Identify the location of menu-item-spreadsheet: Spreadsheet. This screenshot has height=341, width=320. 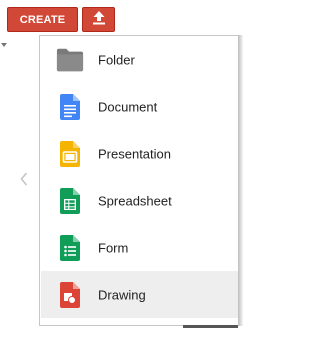
(139, 200).